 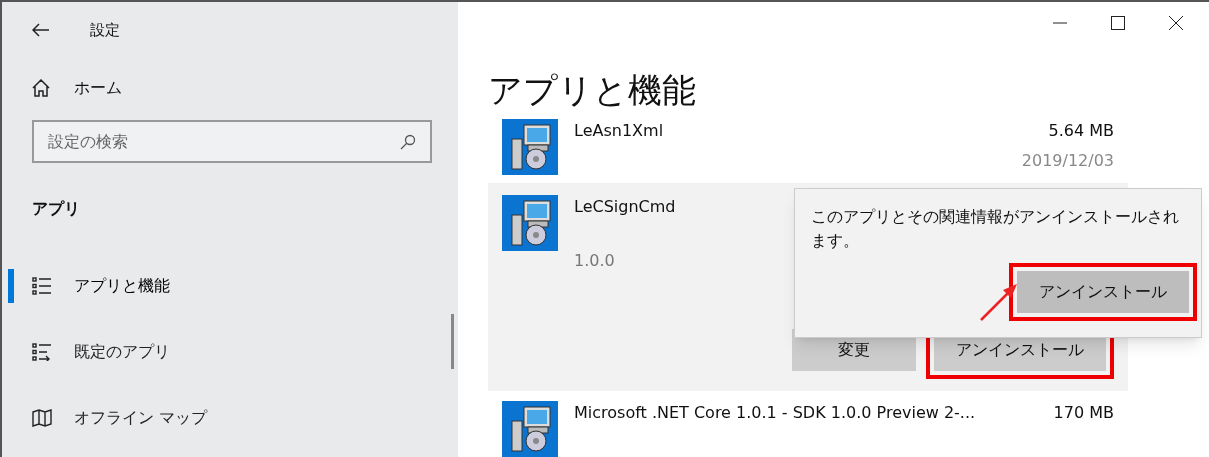 I want to click on app-size: 170 MB, so click(x=1083, y=413).